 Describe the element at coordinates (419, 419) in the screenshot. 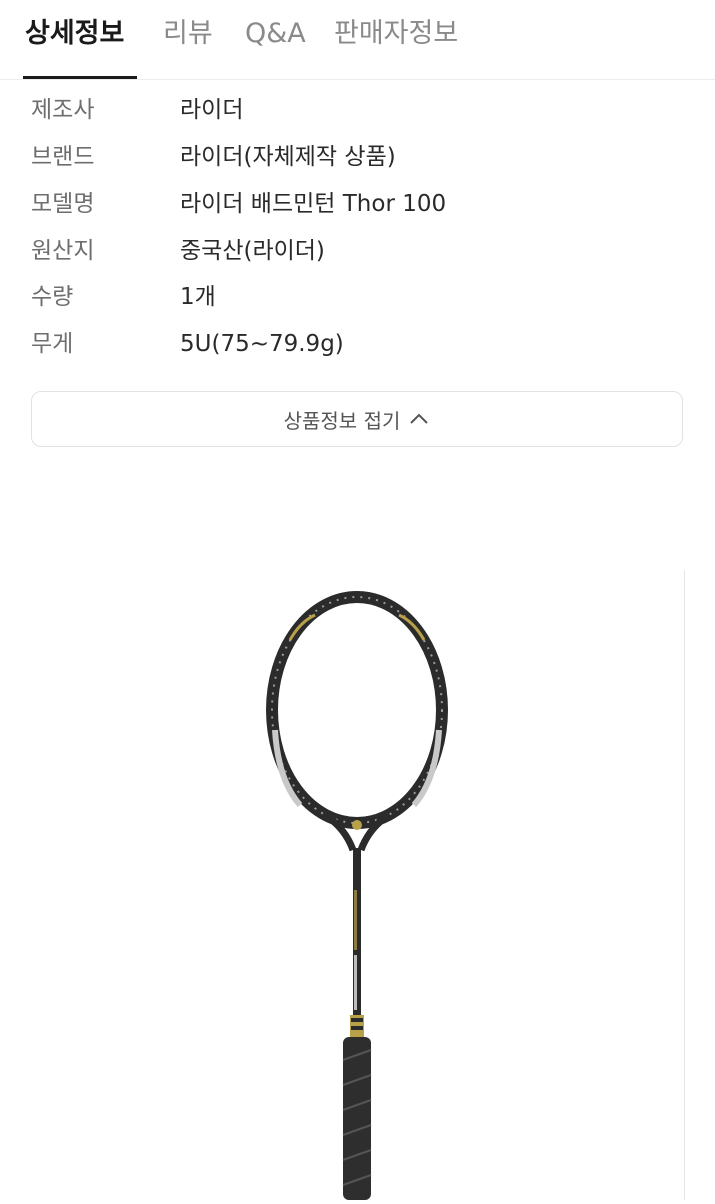

I see `chevron-up-icon` at that location.